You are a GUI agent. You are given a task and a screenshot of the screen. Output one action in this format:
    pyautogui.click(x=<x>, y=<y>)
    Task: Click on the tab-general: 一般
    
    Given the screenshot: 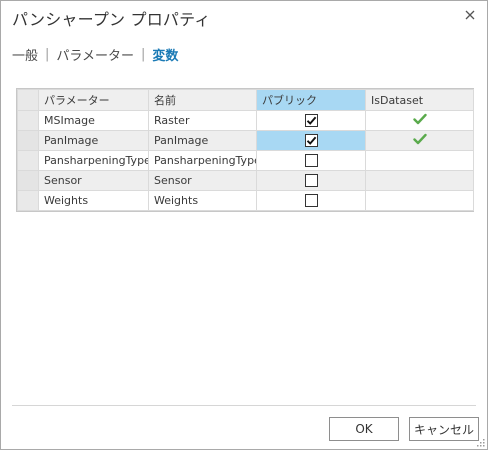 What is the action you would take?
    pyautogui.click(x=25, y=54)
    